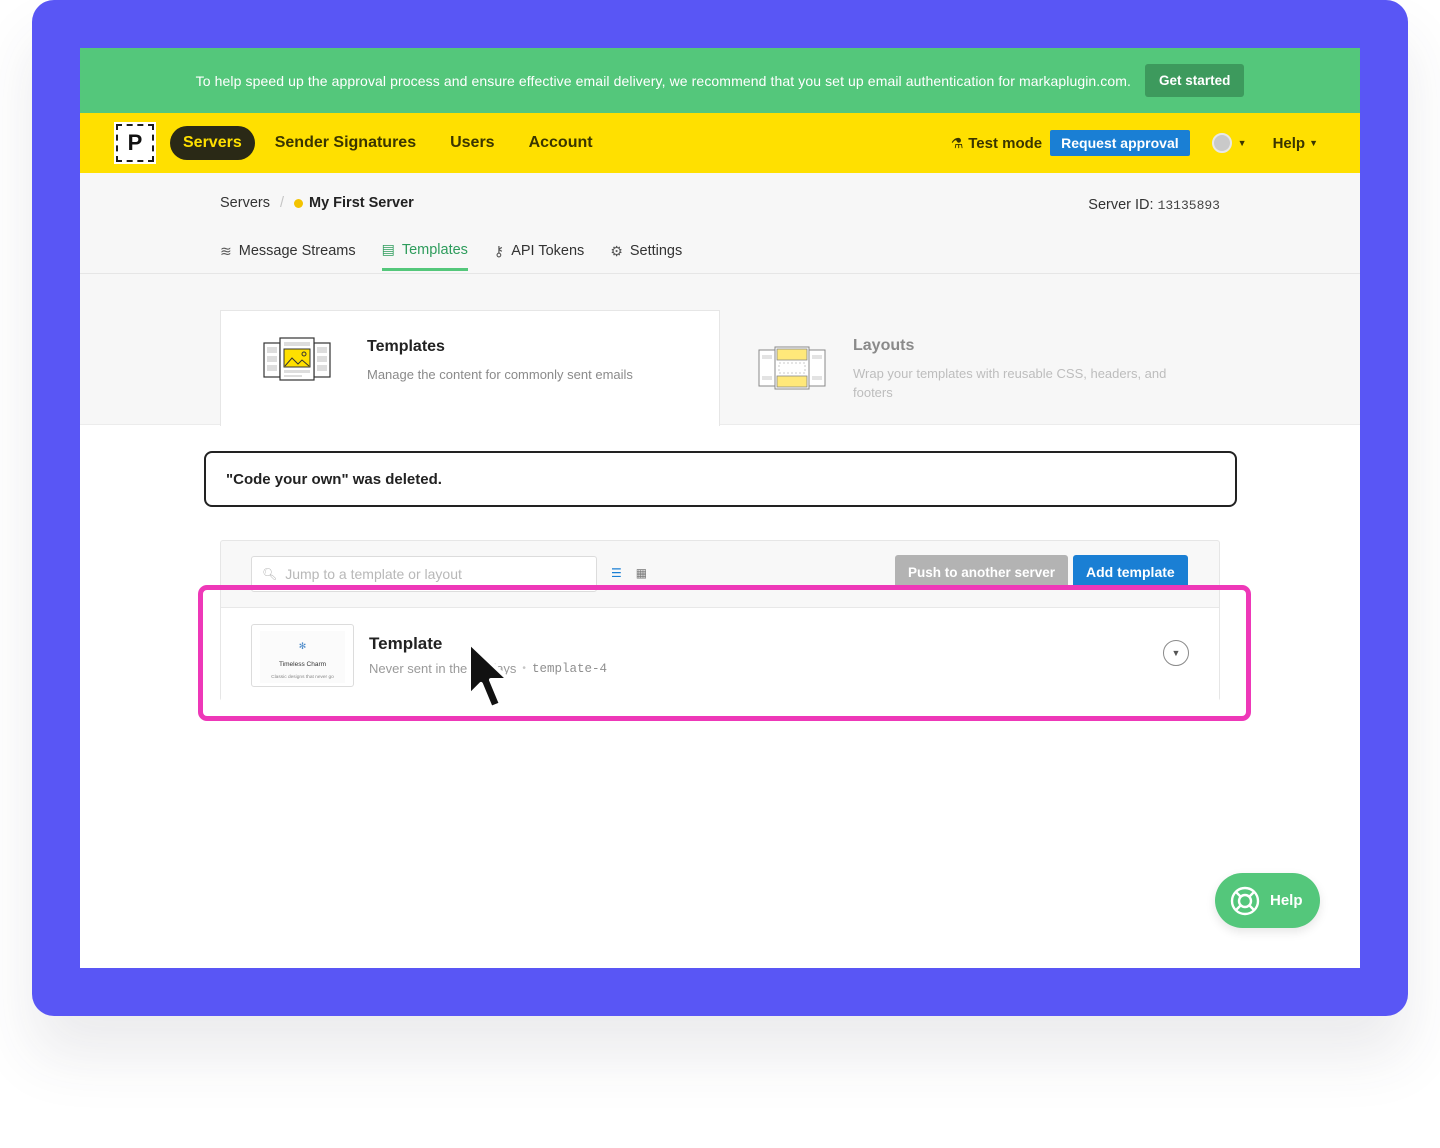  I want to click on breadcrumb-servers: Servers, so click(245, 203).